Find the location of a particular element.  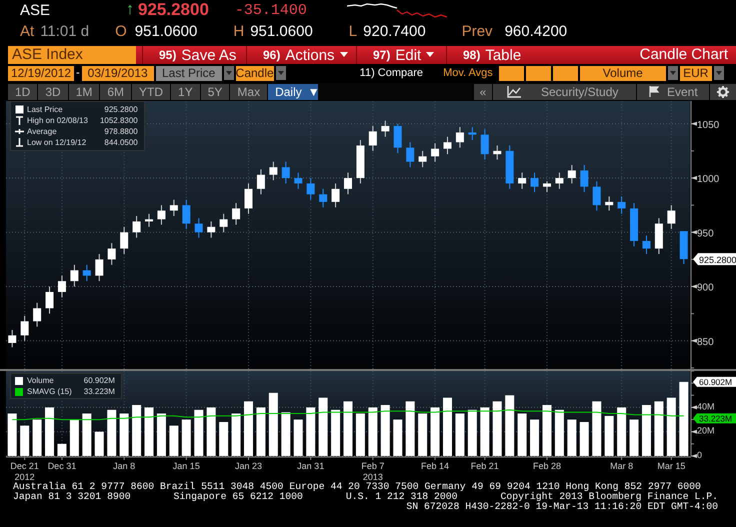

period-tab: 3D is located at coordinates (53, 92).